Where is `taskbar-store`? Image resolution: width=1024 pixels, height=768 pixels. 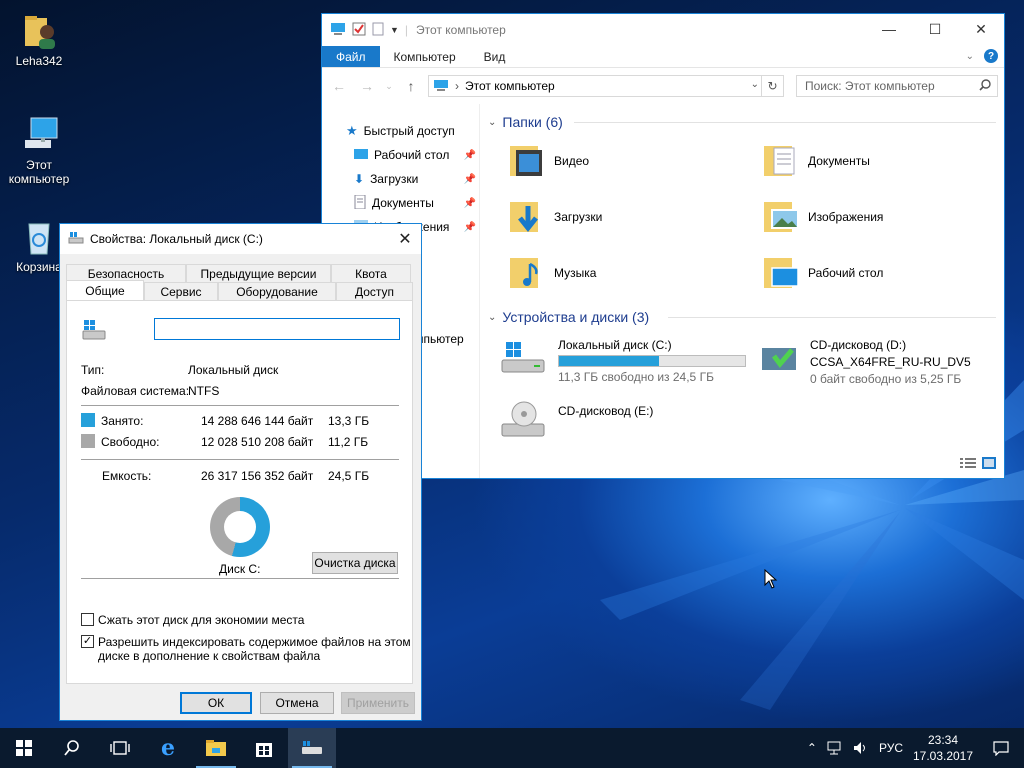 taskbar-store is located at coordinates (264, 748).